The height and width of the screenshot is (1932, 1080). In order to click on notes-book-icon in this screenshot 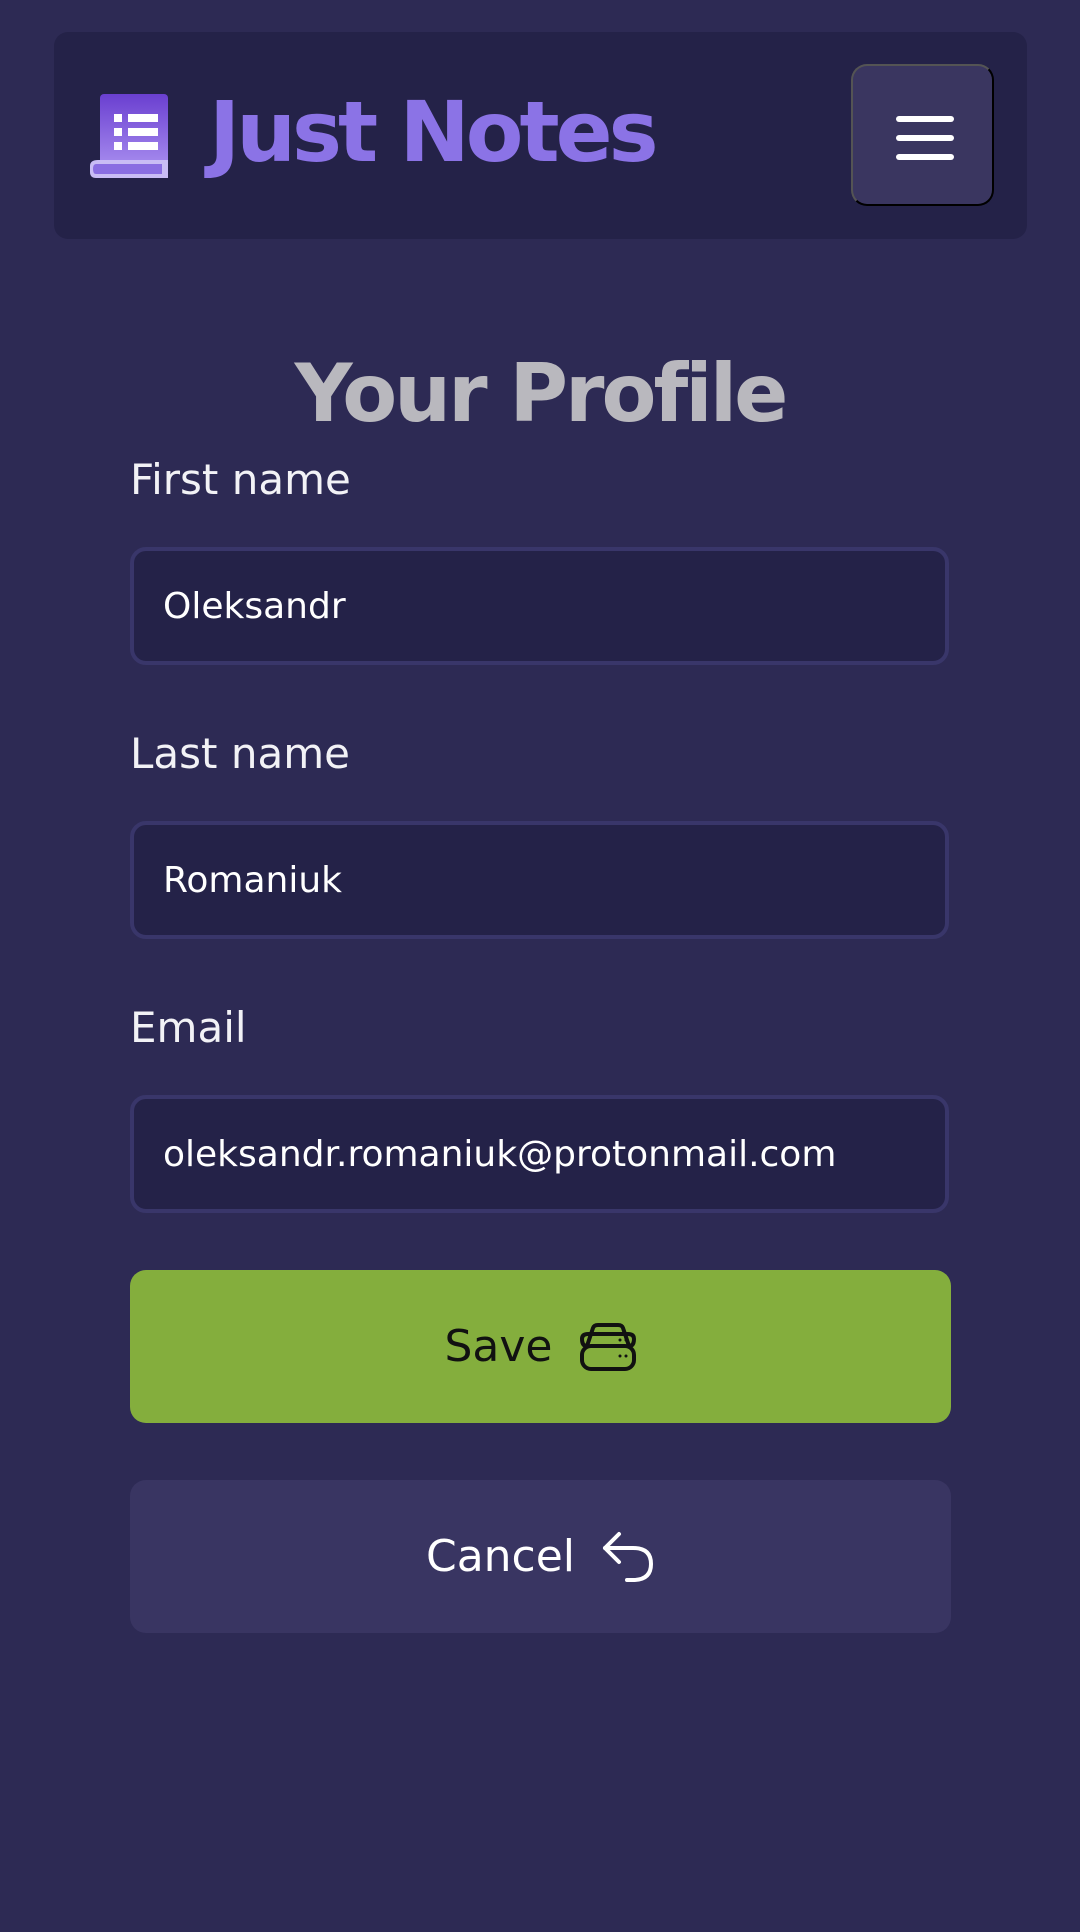, I will do `click(131, 136)`.